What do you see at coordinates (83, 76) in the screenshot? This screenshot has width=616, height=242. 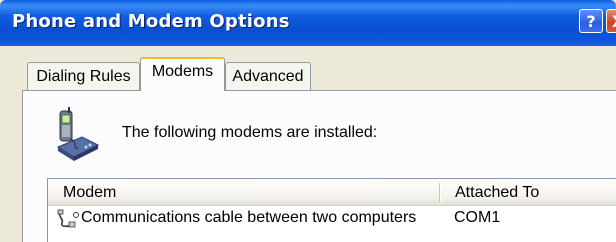 I see `tab-dialing-rules: Dialing Rules` at bounding box center [83, 76].